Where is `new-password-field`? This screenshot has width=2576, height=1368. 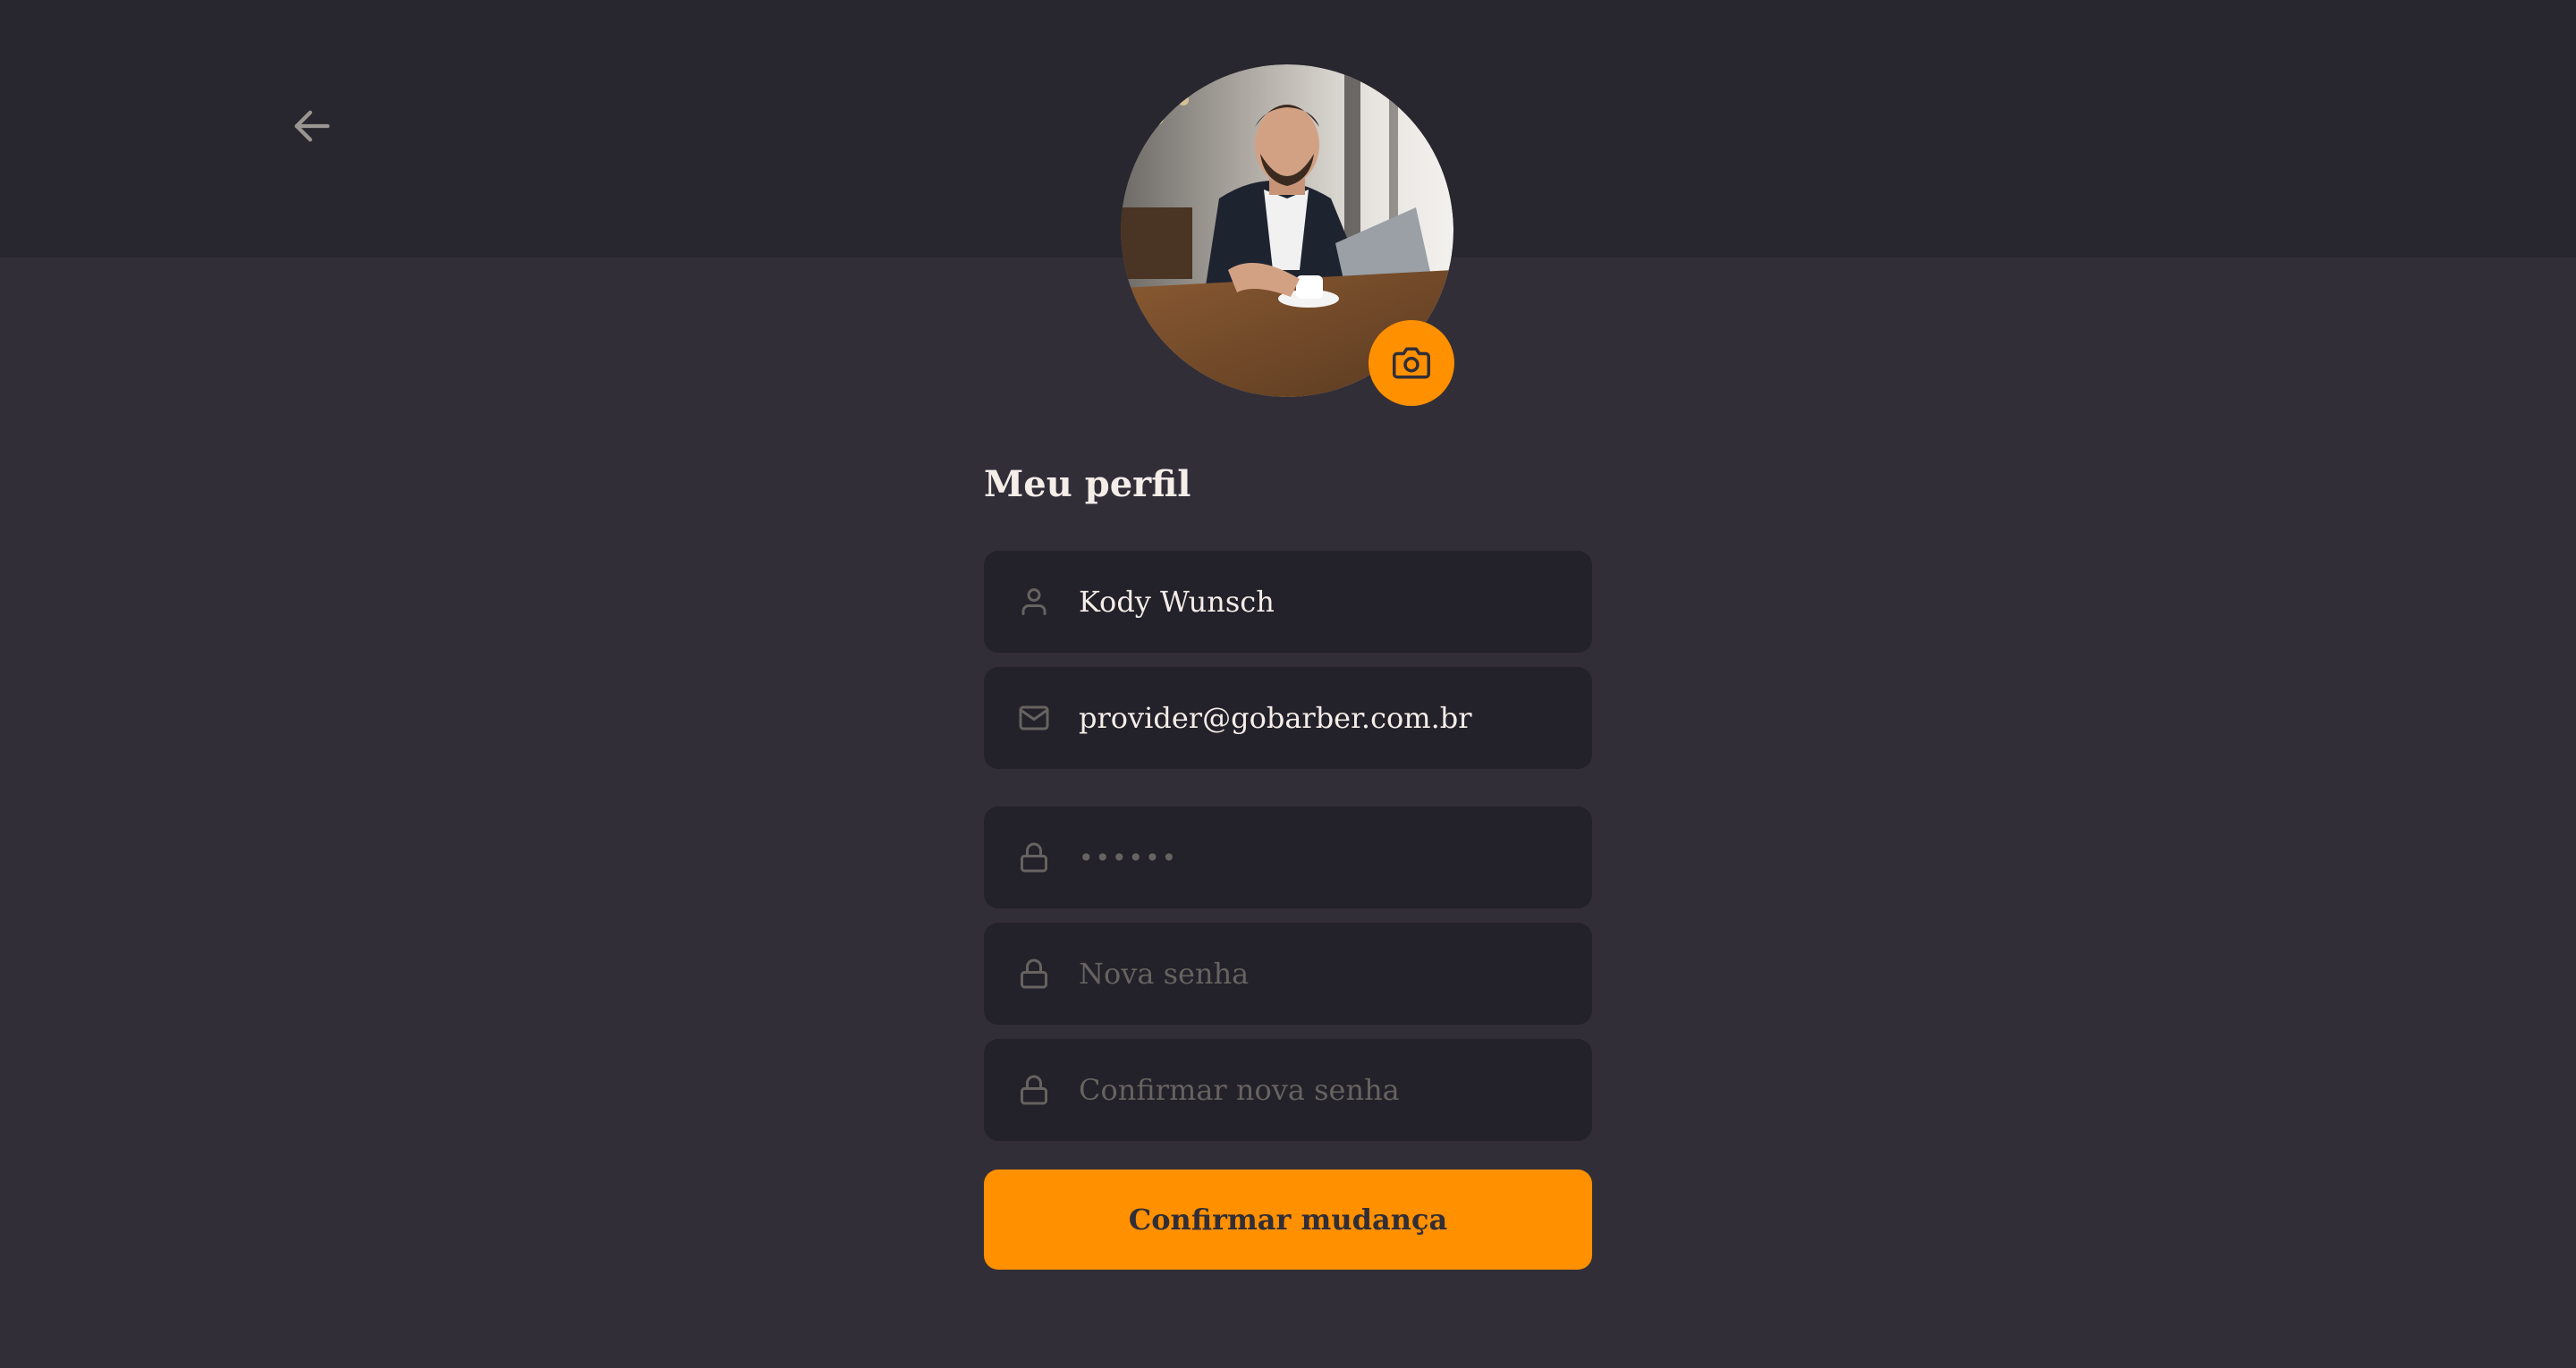 new-password-field is located at coordinates (1288, 974).